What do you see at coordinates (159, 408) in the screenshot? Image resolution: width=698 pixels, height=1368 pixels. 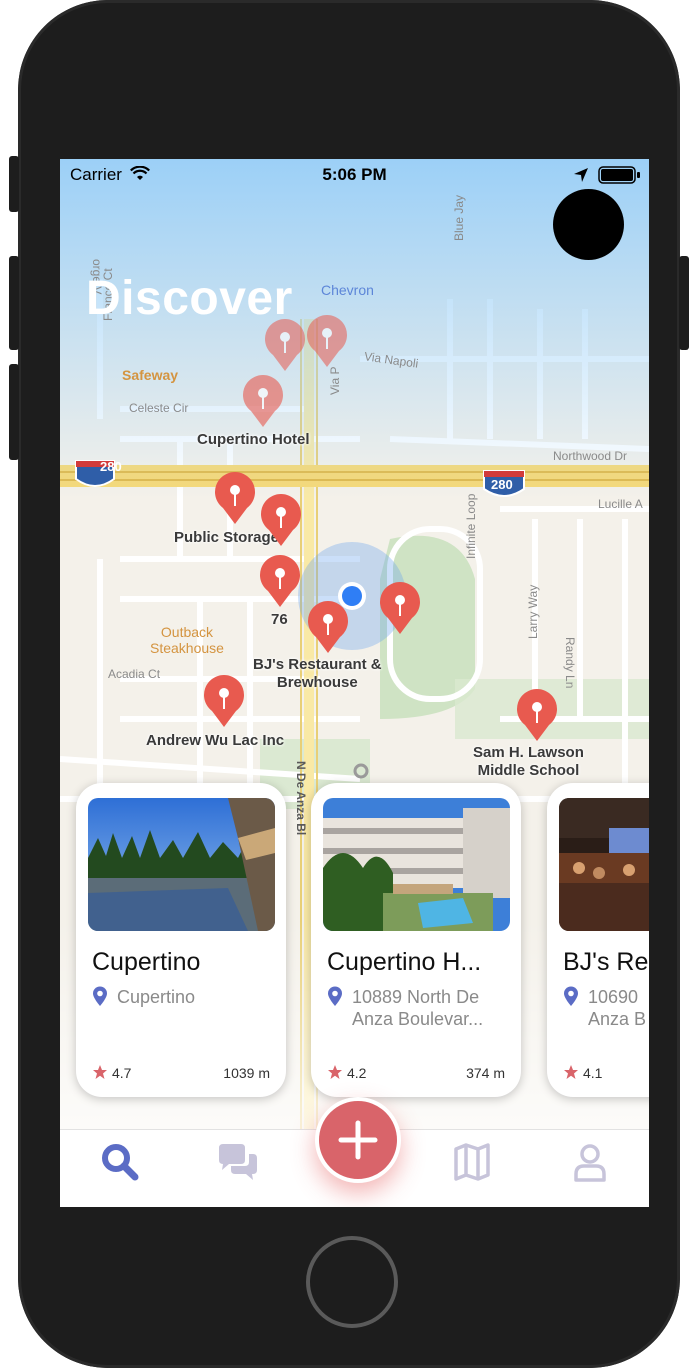 I see `street-label: Celeste Cir` at bounding box center [159, 408].